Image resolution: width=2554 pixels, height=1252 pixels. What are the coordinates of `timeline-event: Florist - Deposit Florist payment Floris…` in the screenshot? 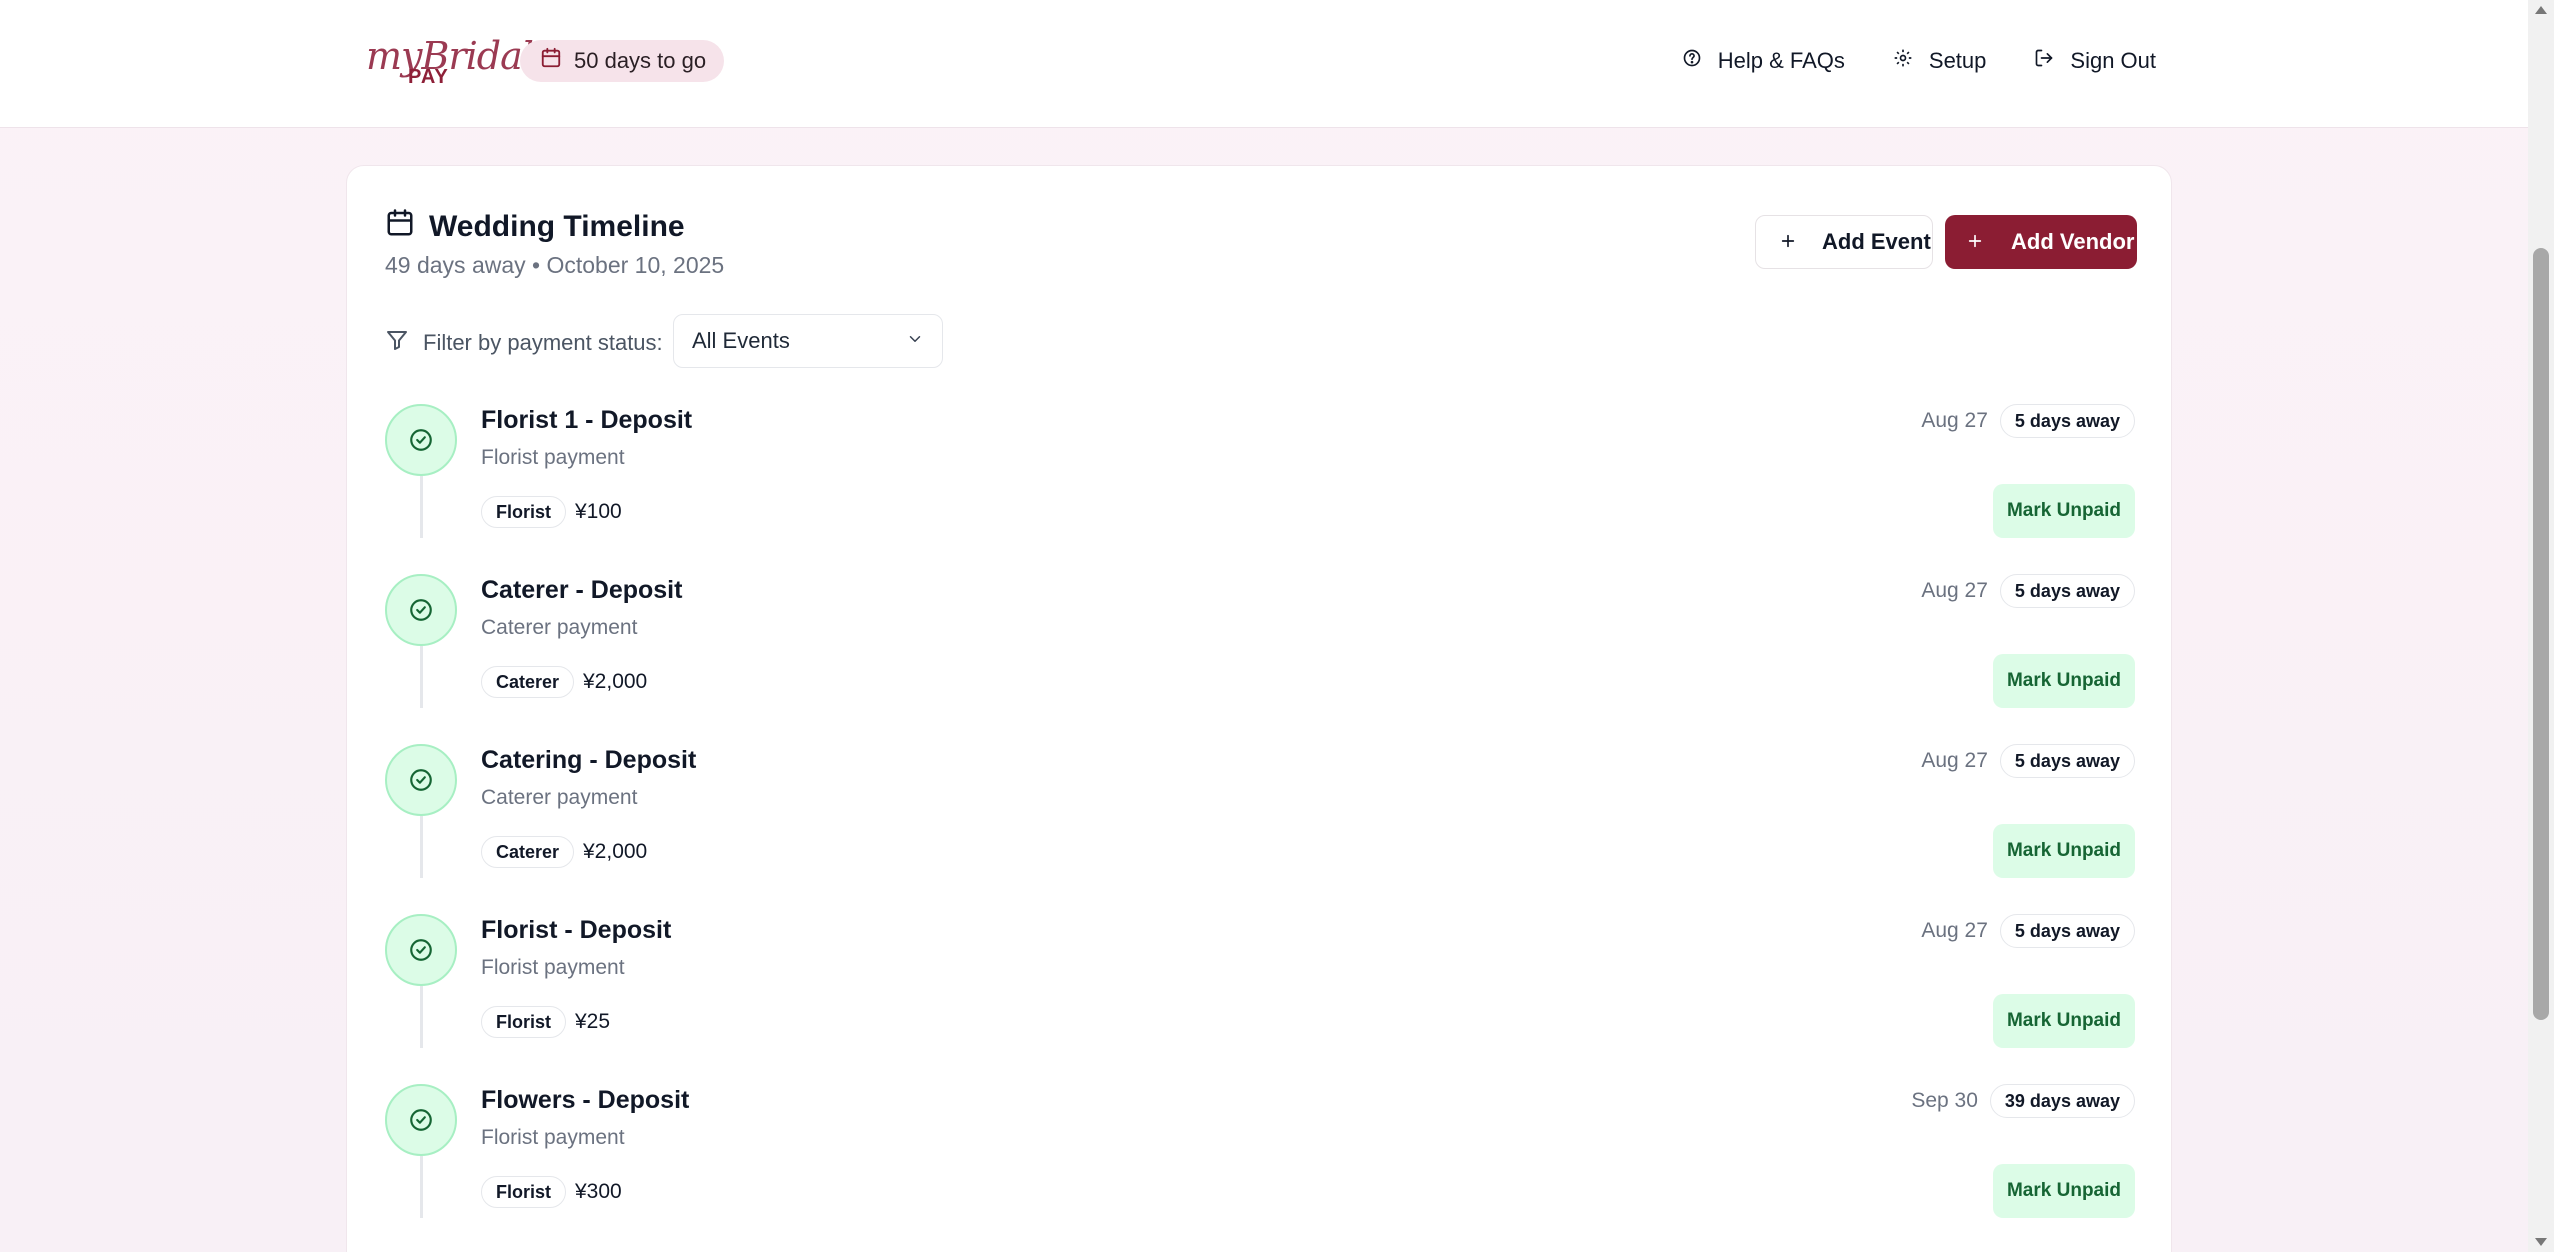 It's located at (1260, 999).